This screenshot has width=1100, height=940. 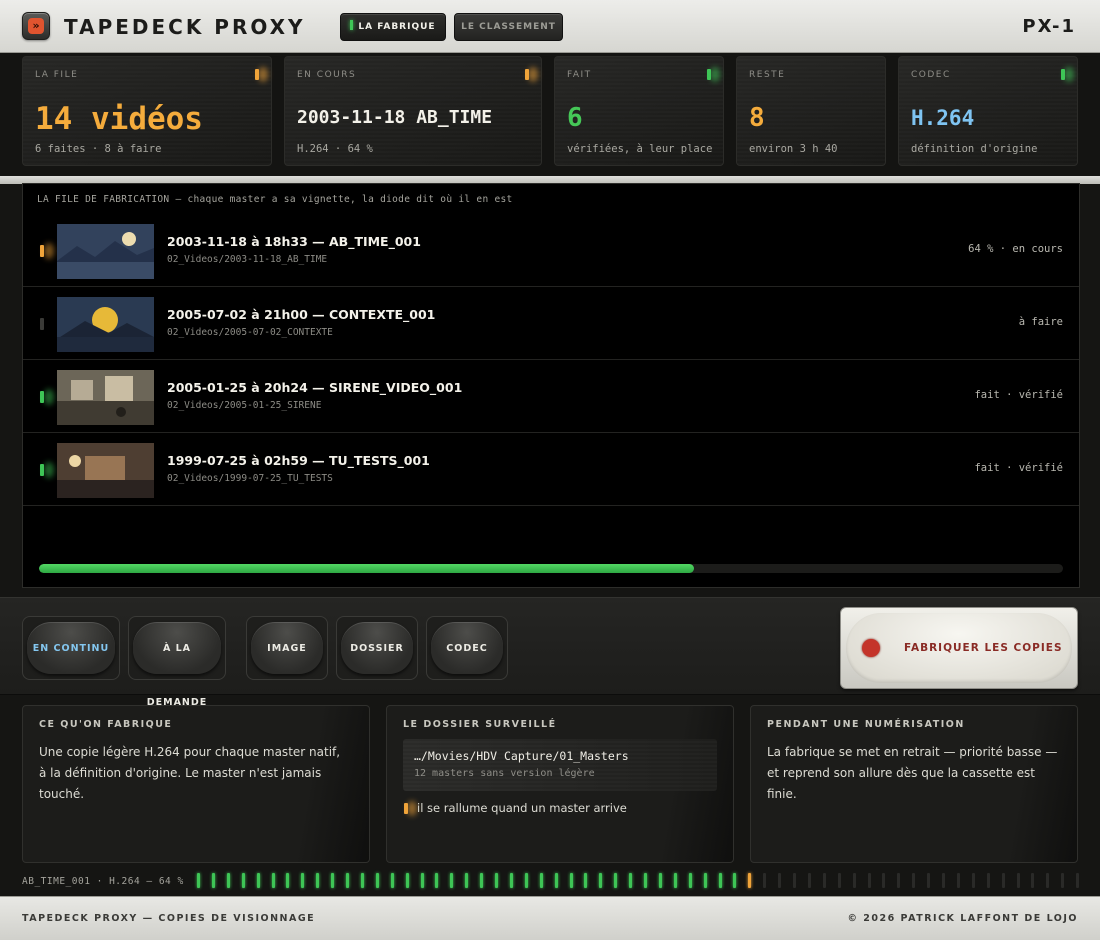 What do you see at coordinates (959, 648) in the screenshot?
I see `make-copies-button: FABRIQUER LES COPIES` at bounding box center [959, 648].